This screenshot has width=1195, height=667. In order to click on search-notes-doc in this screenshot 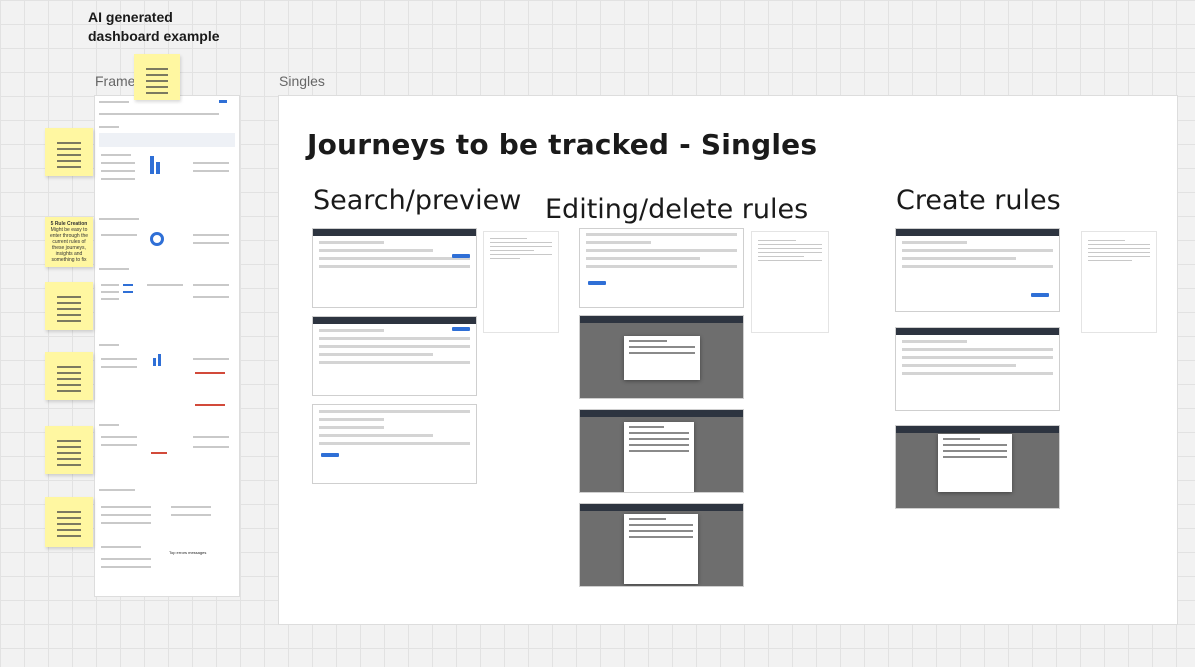, I will do `click(521, 282)`.